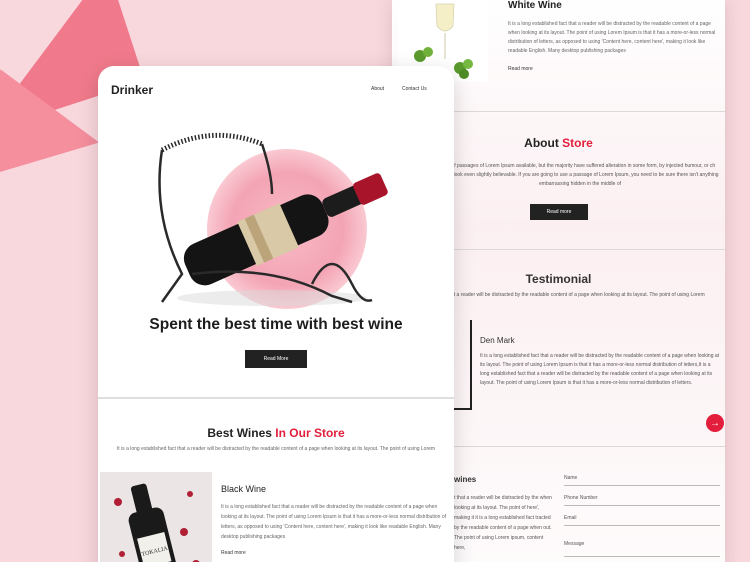 The width and height of the screenshot is (750, 562). I want to click on phone-field: Phone Number, so click(642, 500).